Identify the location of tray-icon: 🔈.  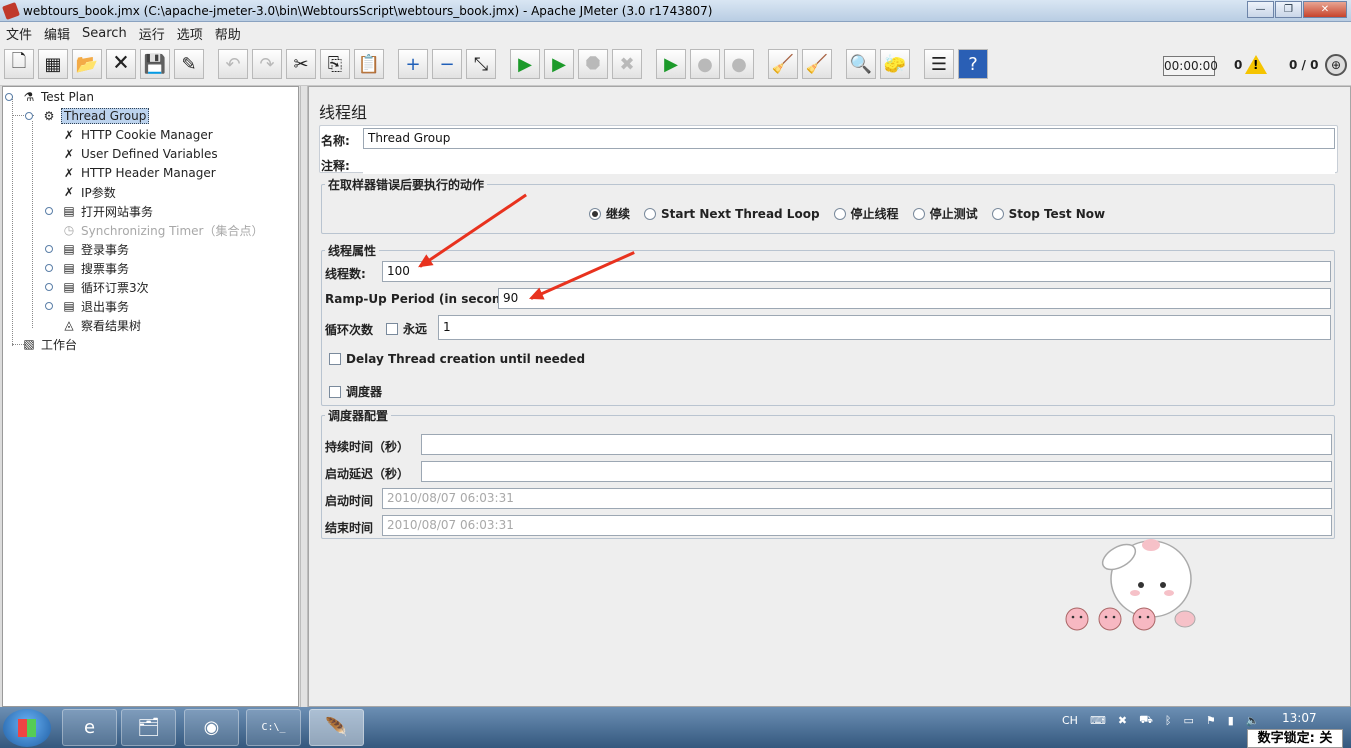
(1253, 720).